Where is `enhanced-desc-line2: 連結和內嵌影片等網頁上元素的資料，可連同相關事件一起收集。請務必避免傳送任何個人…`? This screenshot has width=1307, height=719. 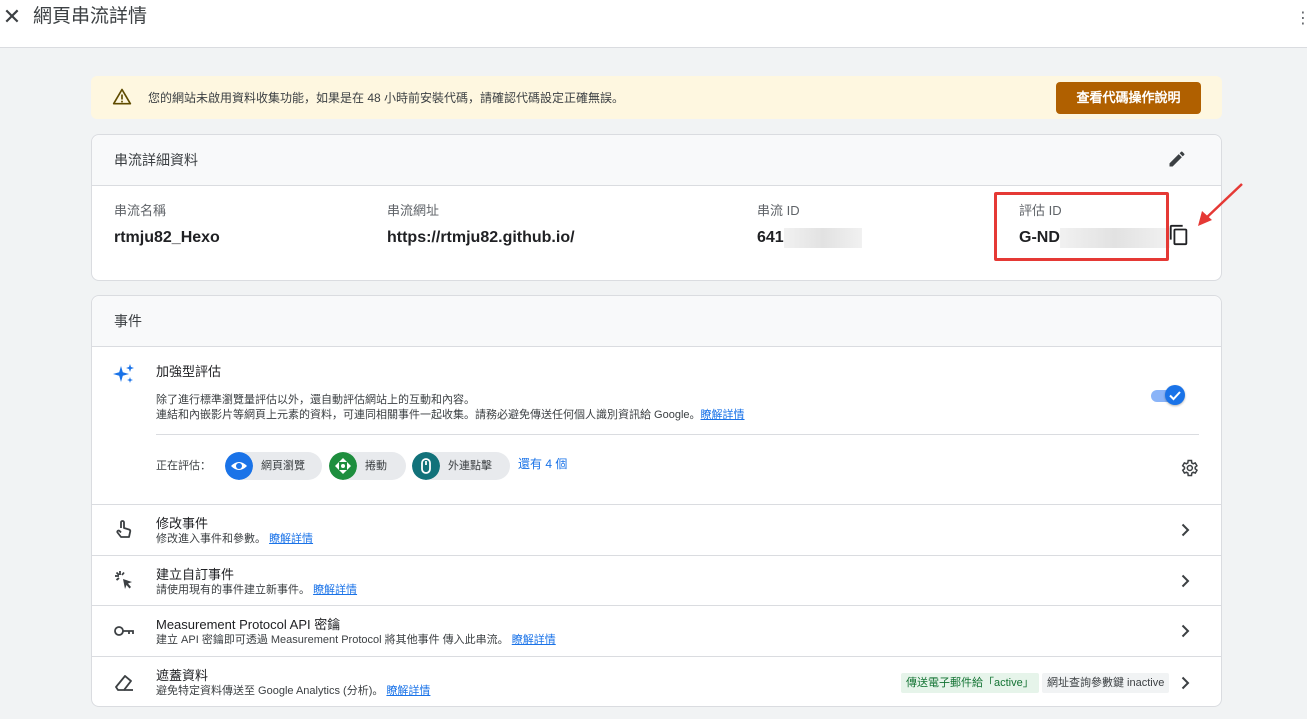
enhanced-desc-line2: 連結和內嵌影片等網頁上元素的資料，可連同相關事件一起收集。請務必避免傳送任何個人… is located at coordinates (450, 415).